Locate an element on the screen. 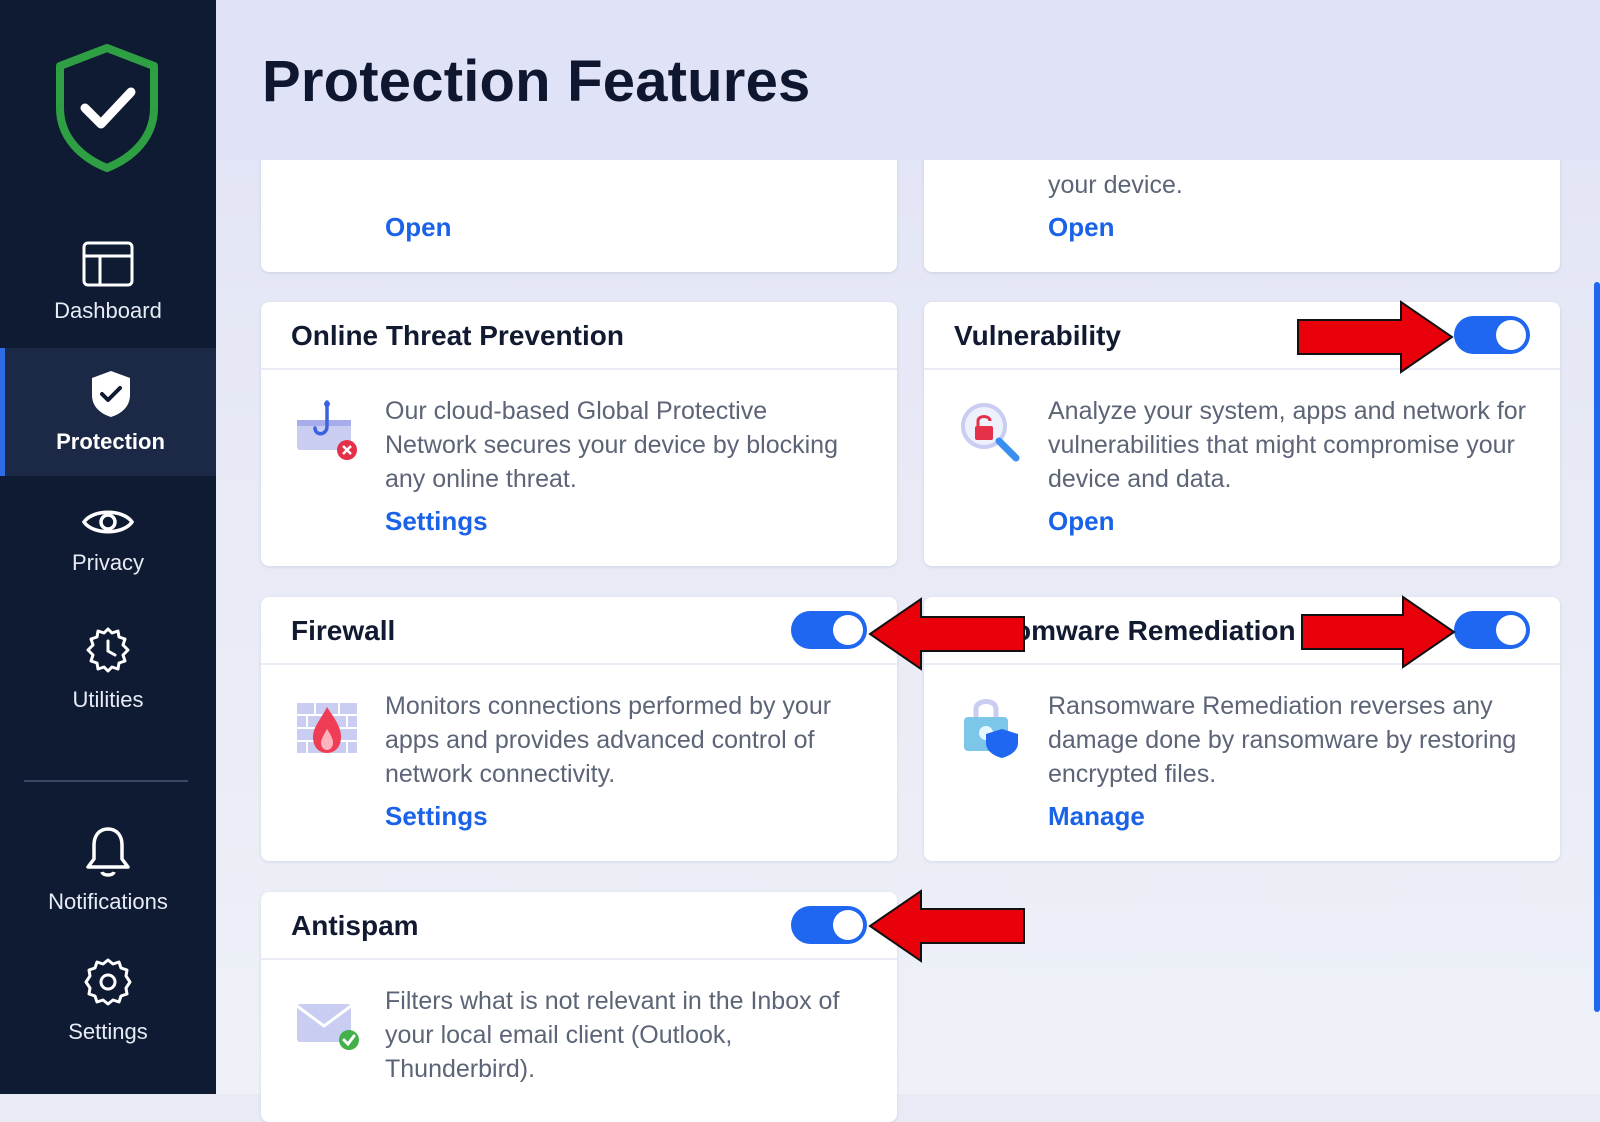  firewall-icon is located at coordinates (327, 727).